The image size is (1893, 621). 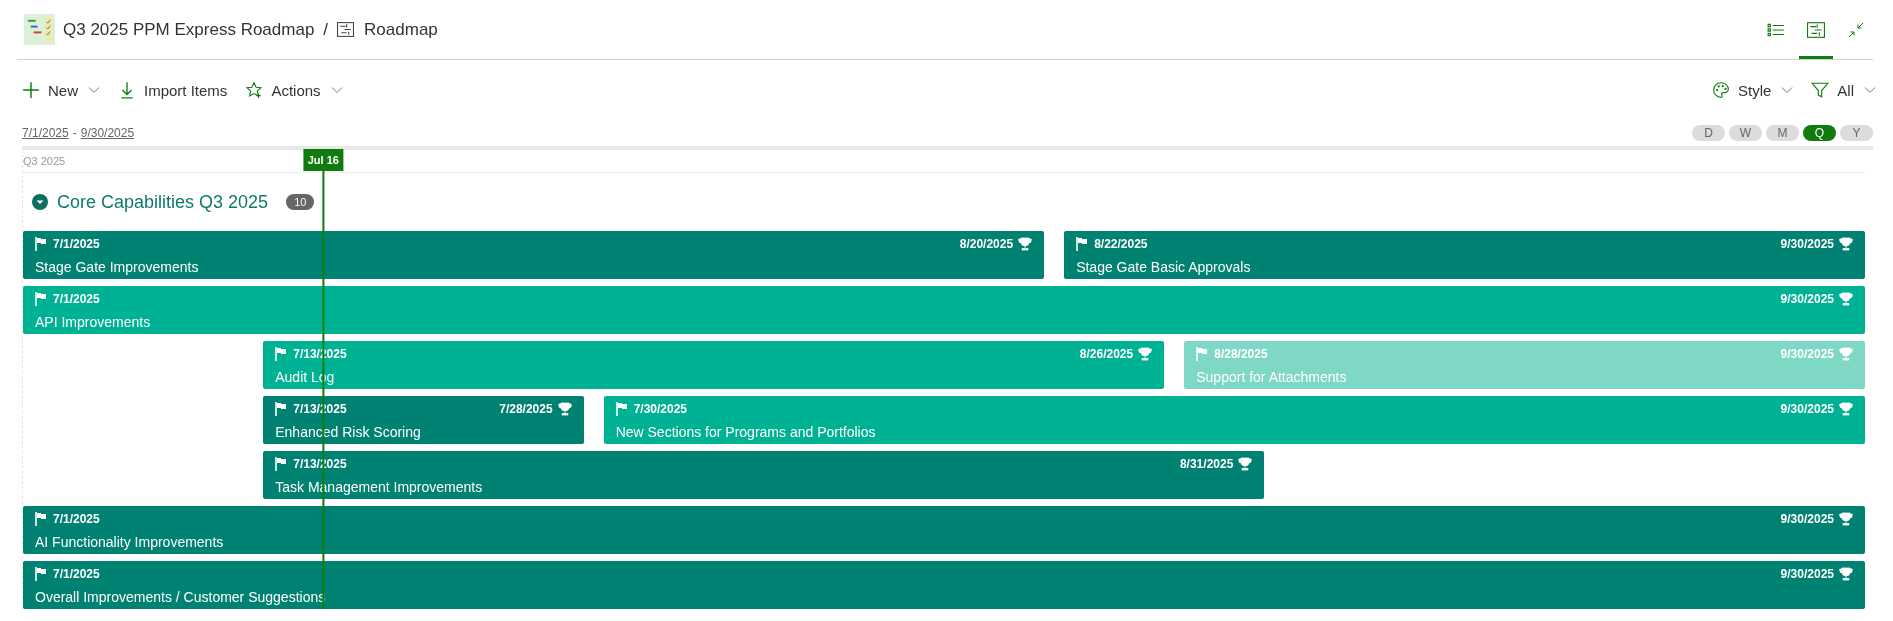 I want to click on zoom-scale-button: D, so click(x=1708, y=133).